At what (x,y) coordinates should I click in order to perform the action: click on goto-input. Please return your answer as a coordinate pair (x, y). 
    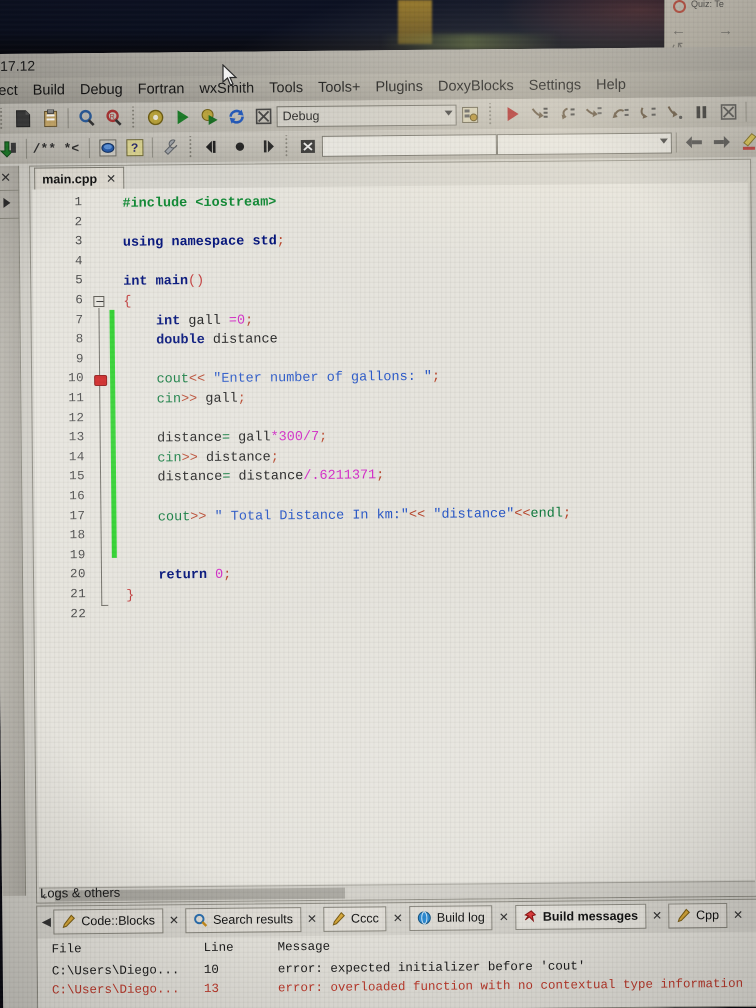
    Looking at the image, I should click on (584, 143).